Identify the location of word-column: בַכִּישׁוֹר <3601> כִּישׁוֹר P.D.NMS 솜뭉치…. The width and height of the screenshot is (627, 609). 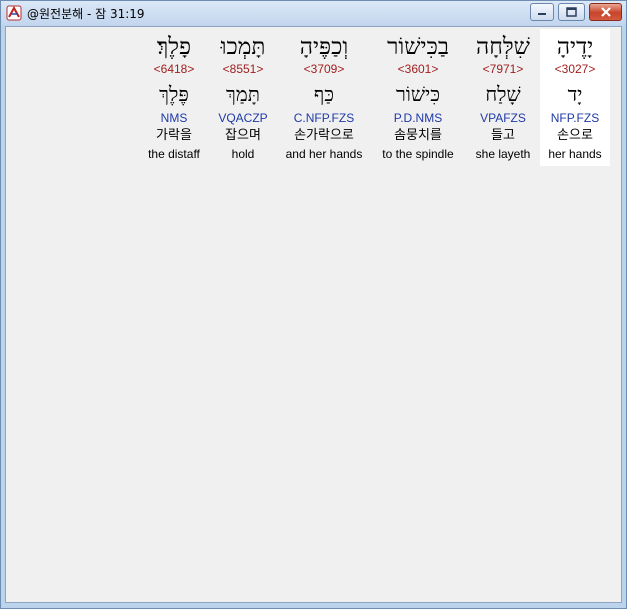
(418, 97).